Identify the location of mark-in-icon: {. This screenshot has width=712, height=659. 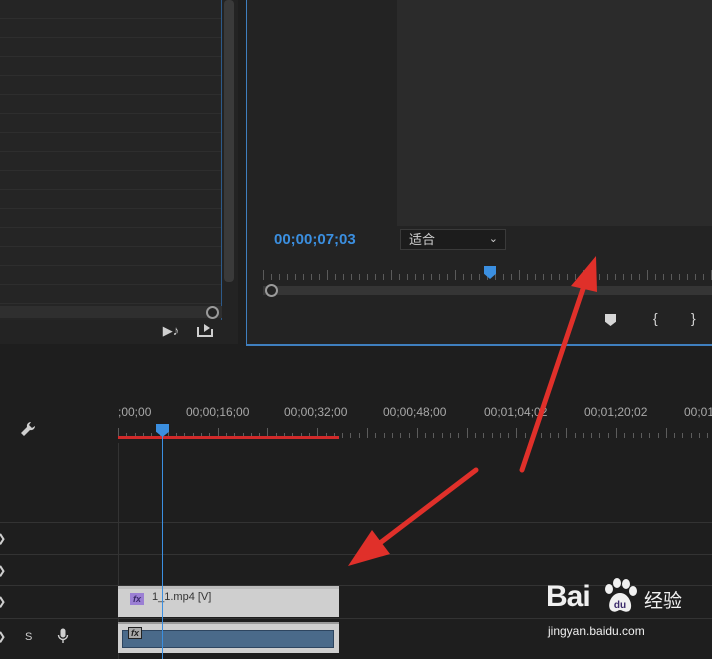
(655, 318).